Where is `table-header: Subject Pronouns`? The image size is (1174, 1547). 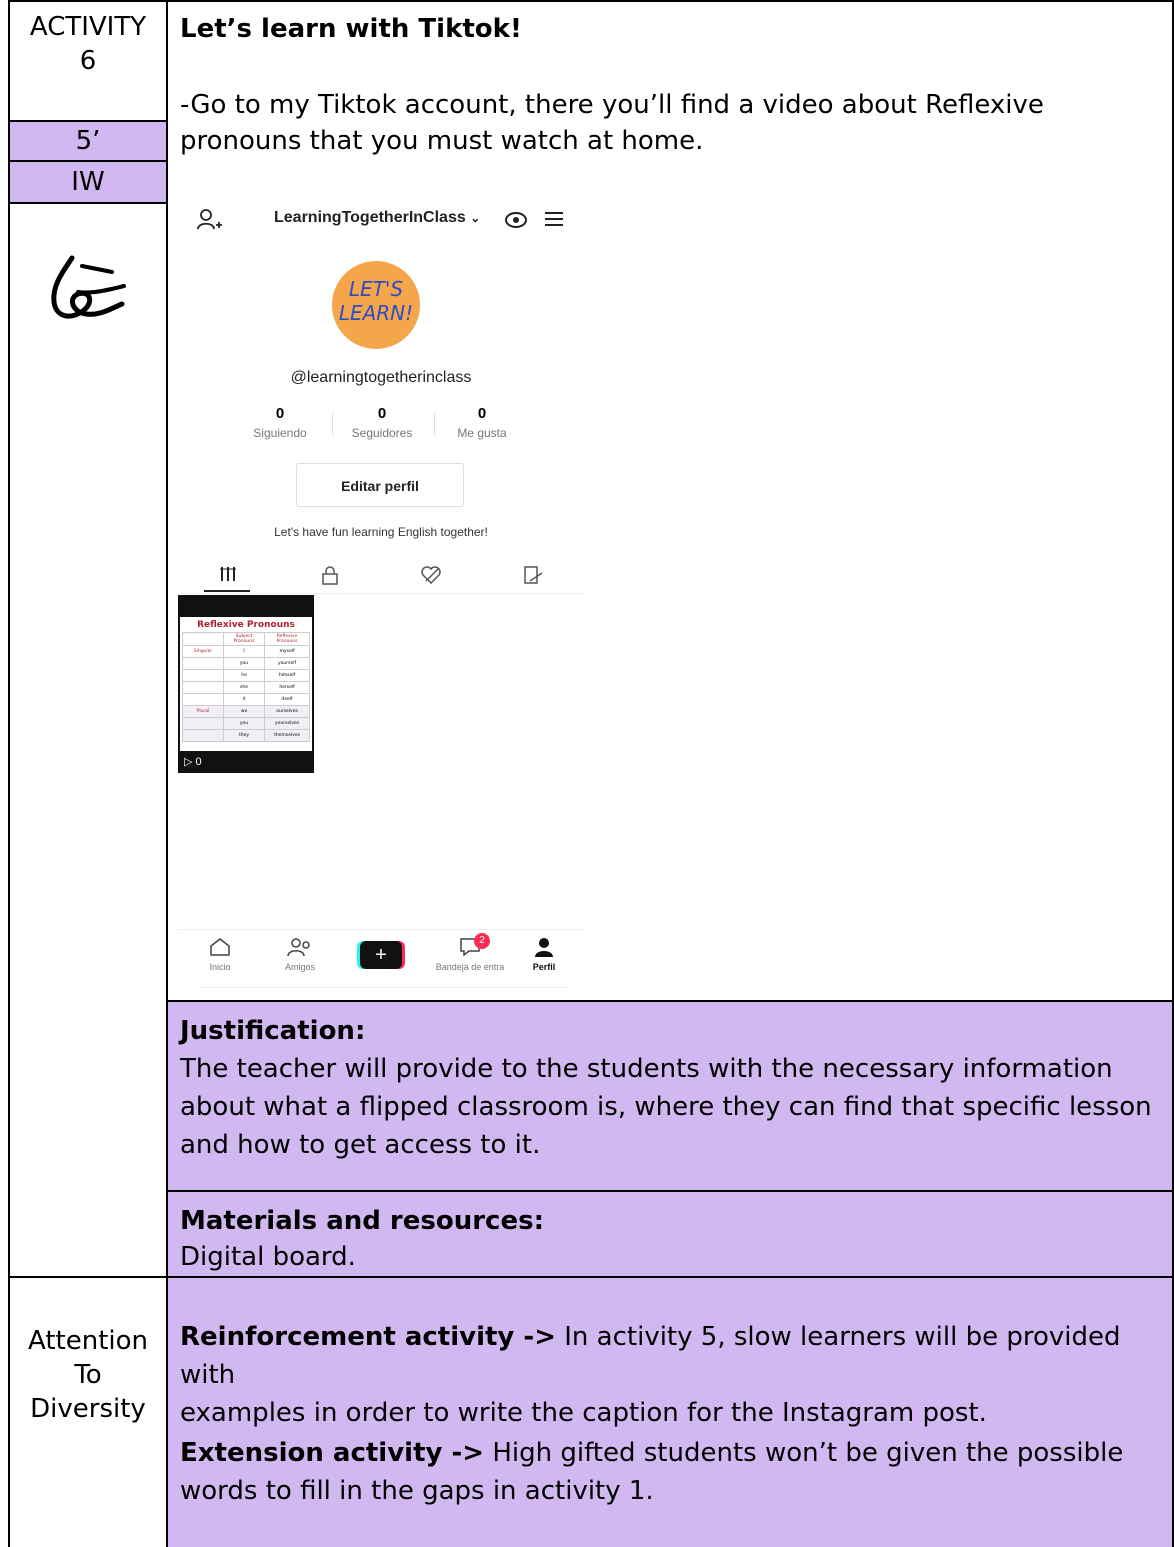 table-header: Subject Pronouns is located at coordinates (244, 639).